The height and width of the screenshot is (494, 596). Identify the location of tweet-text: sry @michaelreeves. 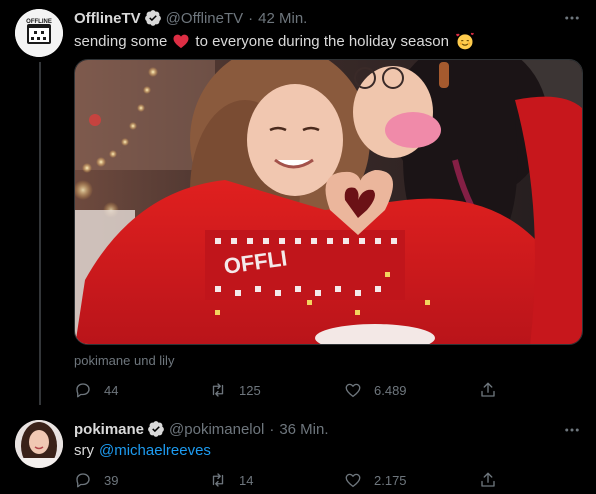
(142, 450).